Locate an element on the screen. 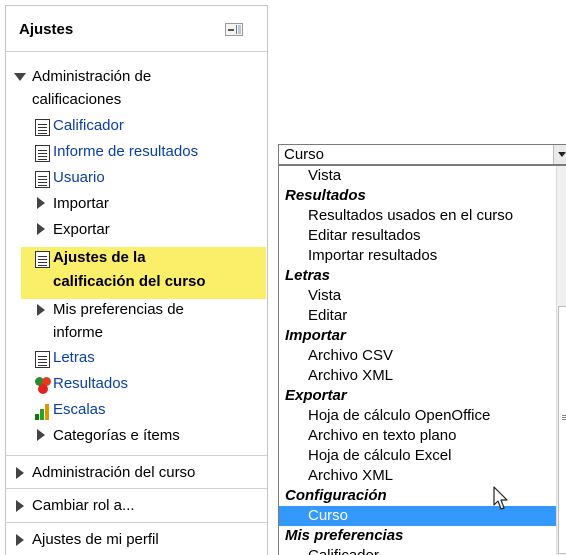 This screenshot has height=555, width=566. ajustes-calificacion-line2: calificación del curso is located at coordinates (129, 281).